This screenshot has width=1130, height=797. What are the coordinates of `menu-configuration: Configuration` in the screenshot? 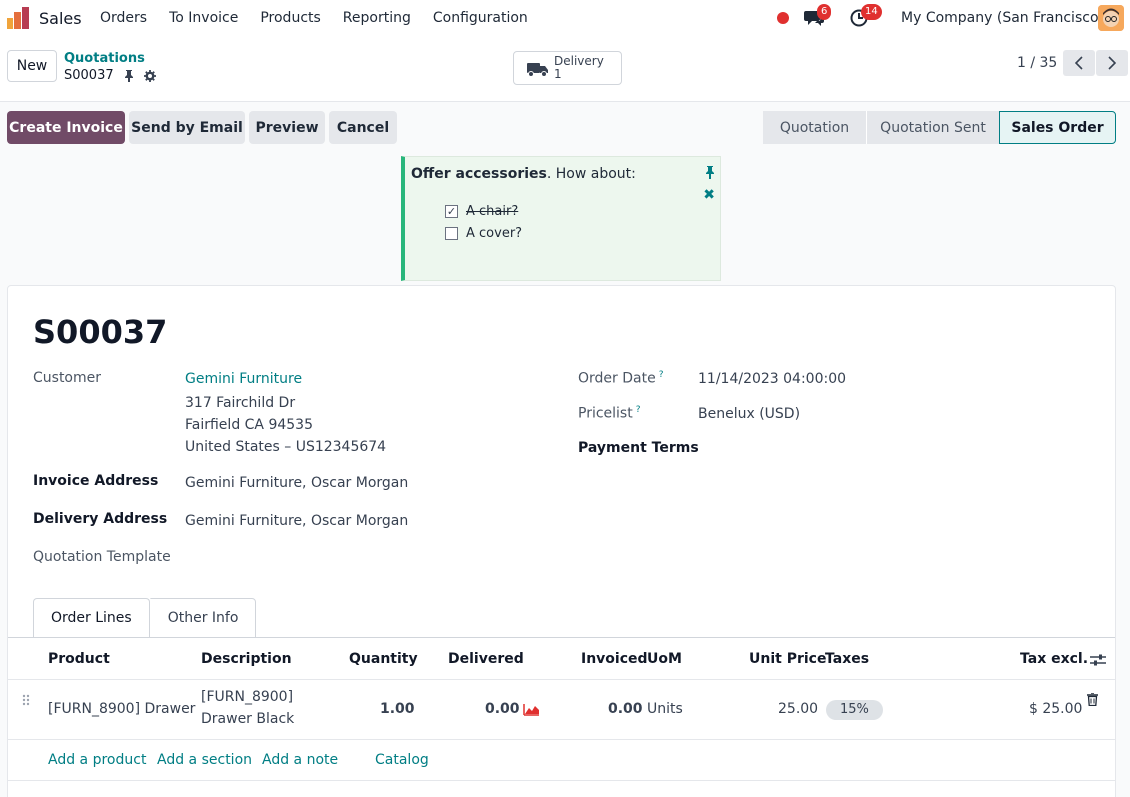 It's located at (480, 18).